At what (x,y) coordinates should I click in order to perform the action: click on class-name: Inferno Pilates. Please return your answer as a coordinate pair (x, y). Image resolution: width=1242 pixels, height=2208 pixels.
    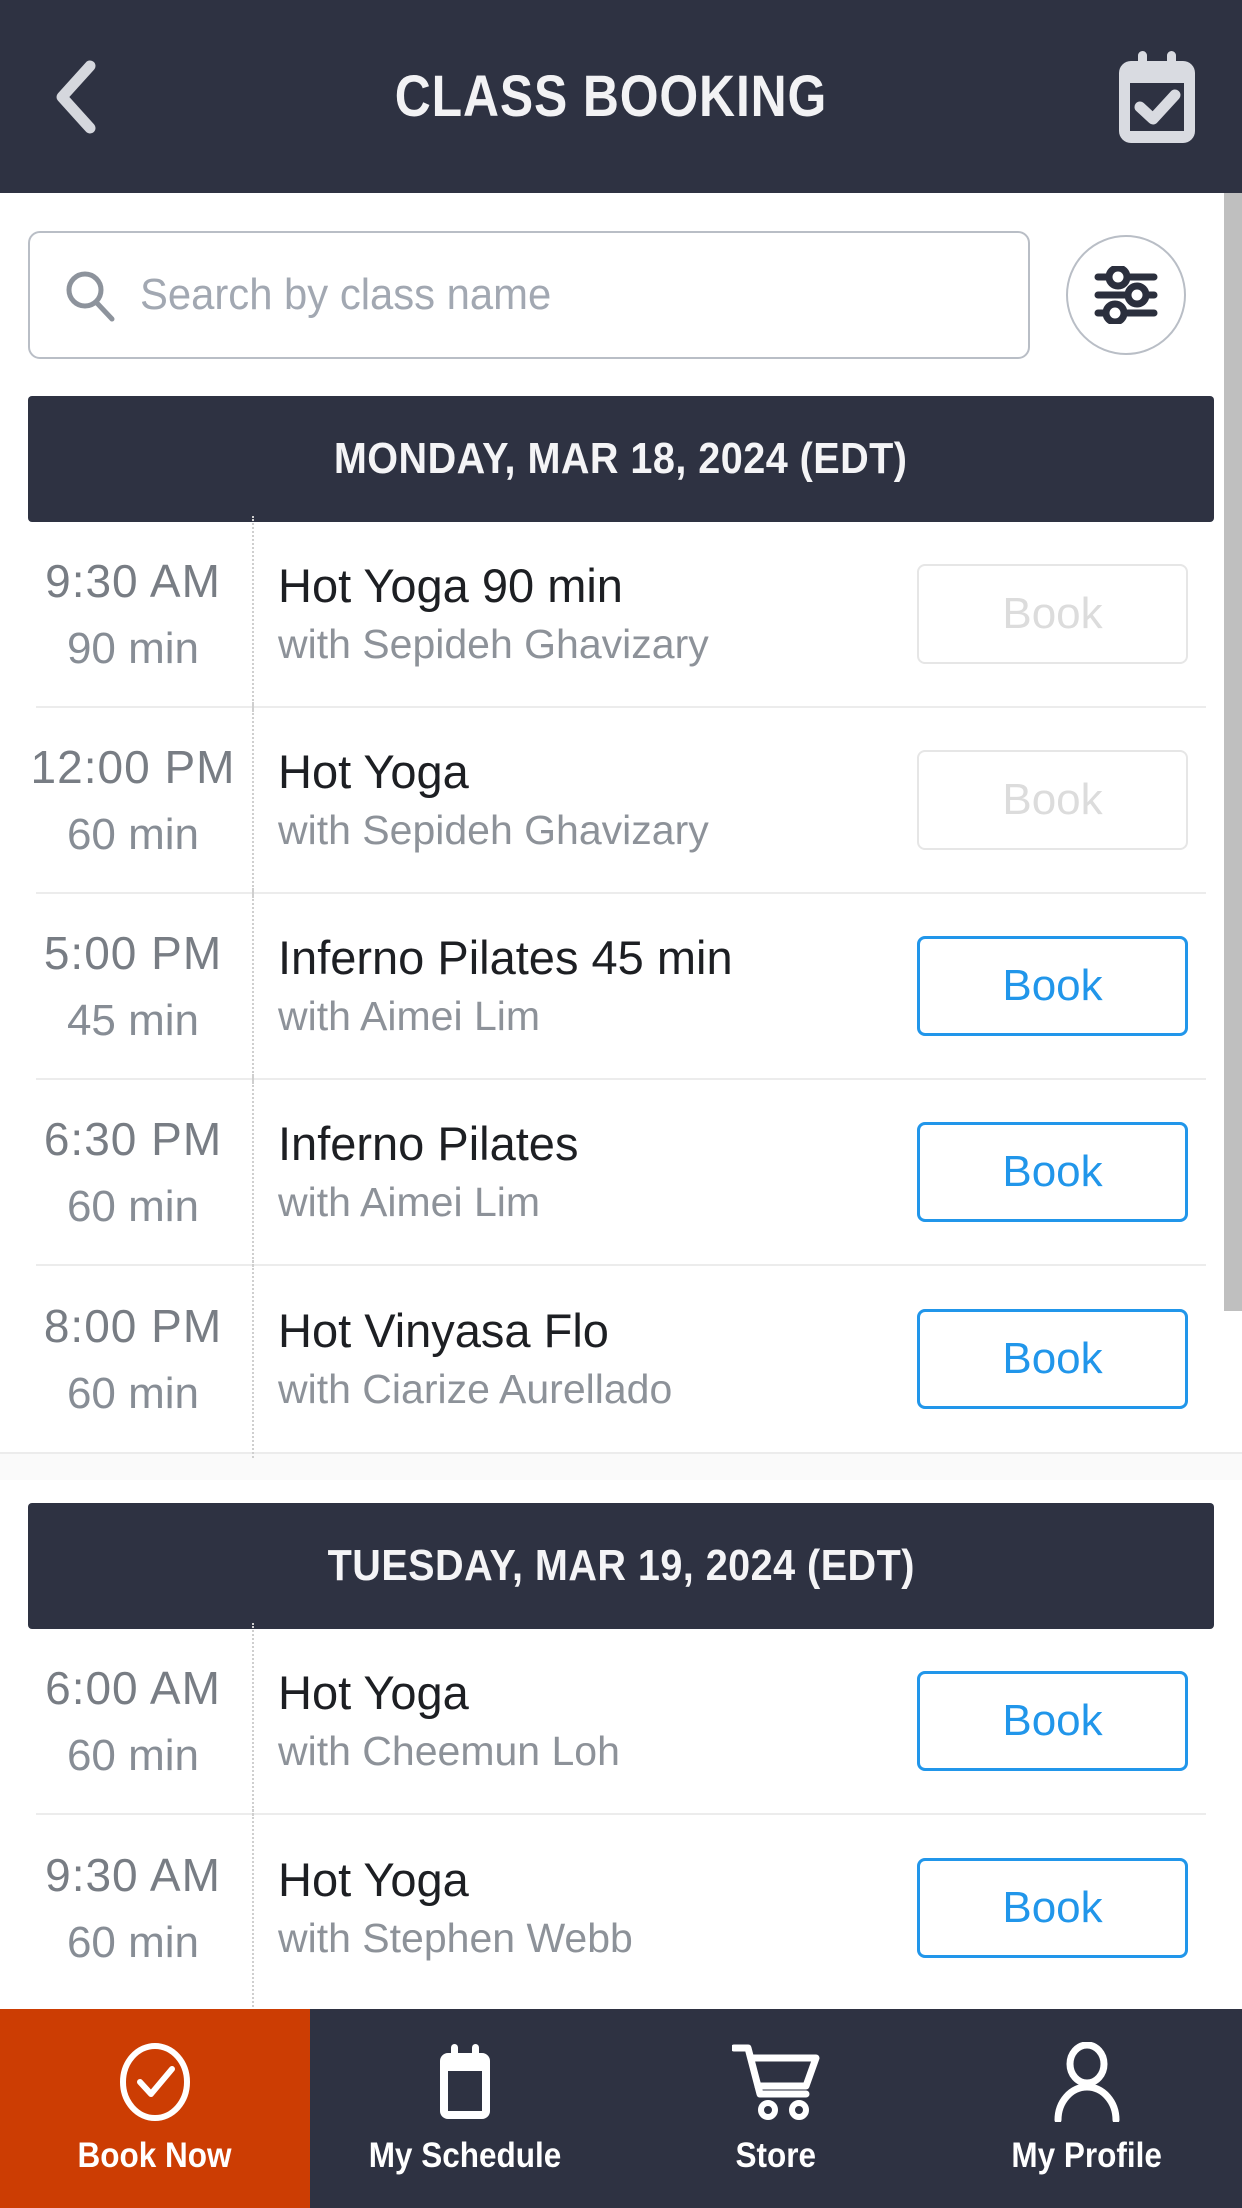
    Looking at the image, I should click on (428, 1143).